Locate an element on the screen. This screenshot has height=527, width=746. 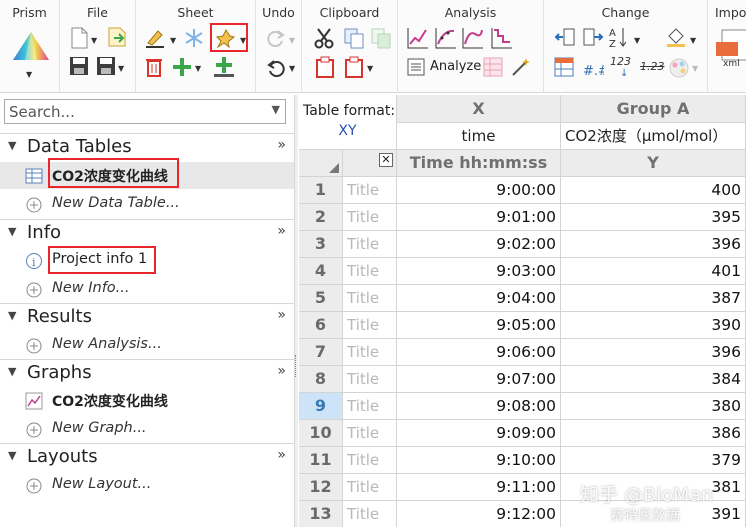
open-file-icon is located at coordinates (117, 37).